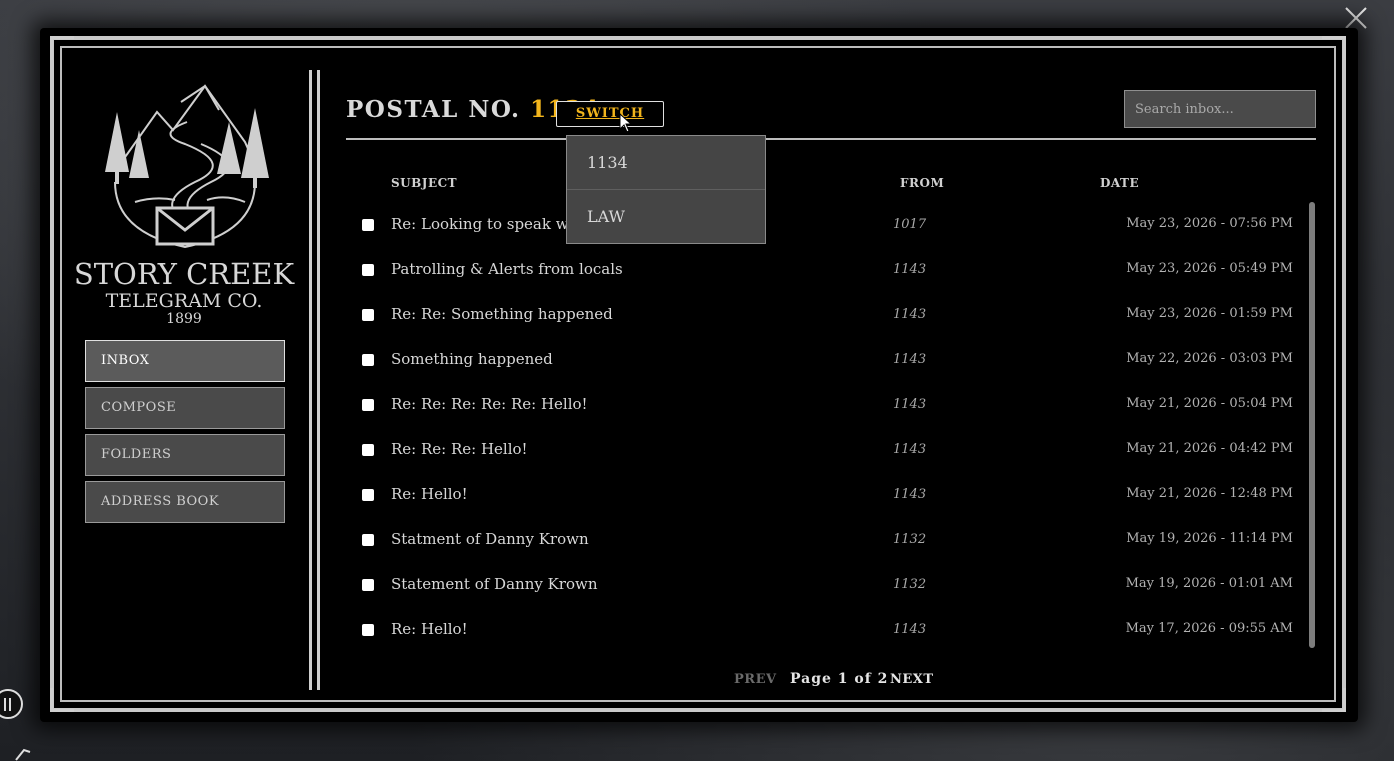  What do you see at coordinates (1209, 538) in the screenshot?
I see `message-date: May 19, 2026 - 11:14 PM` at bounding box center [1209, 538].